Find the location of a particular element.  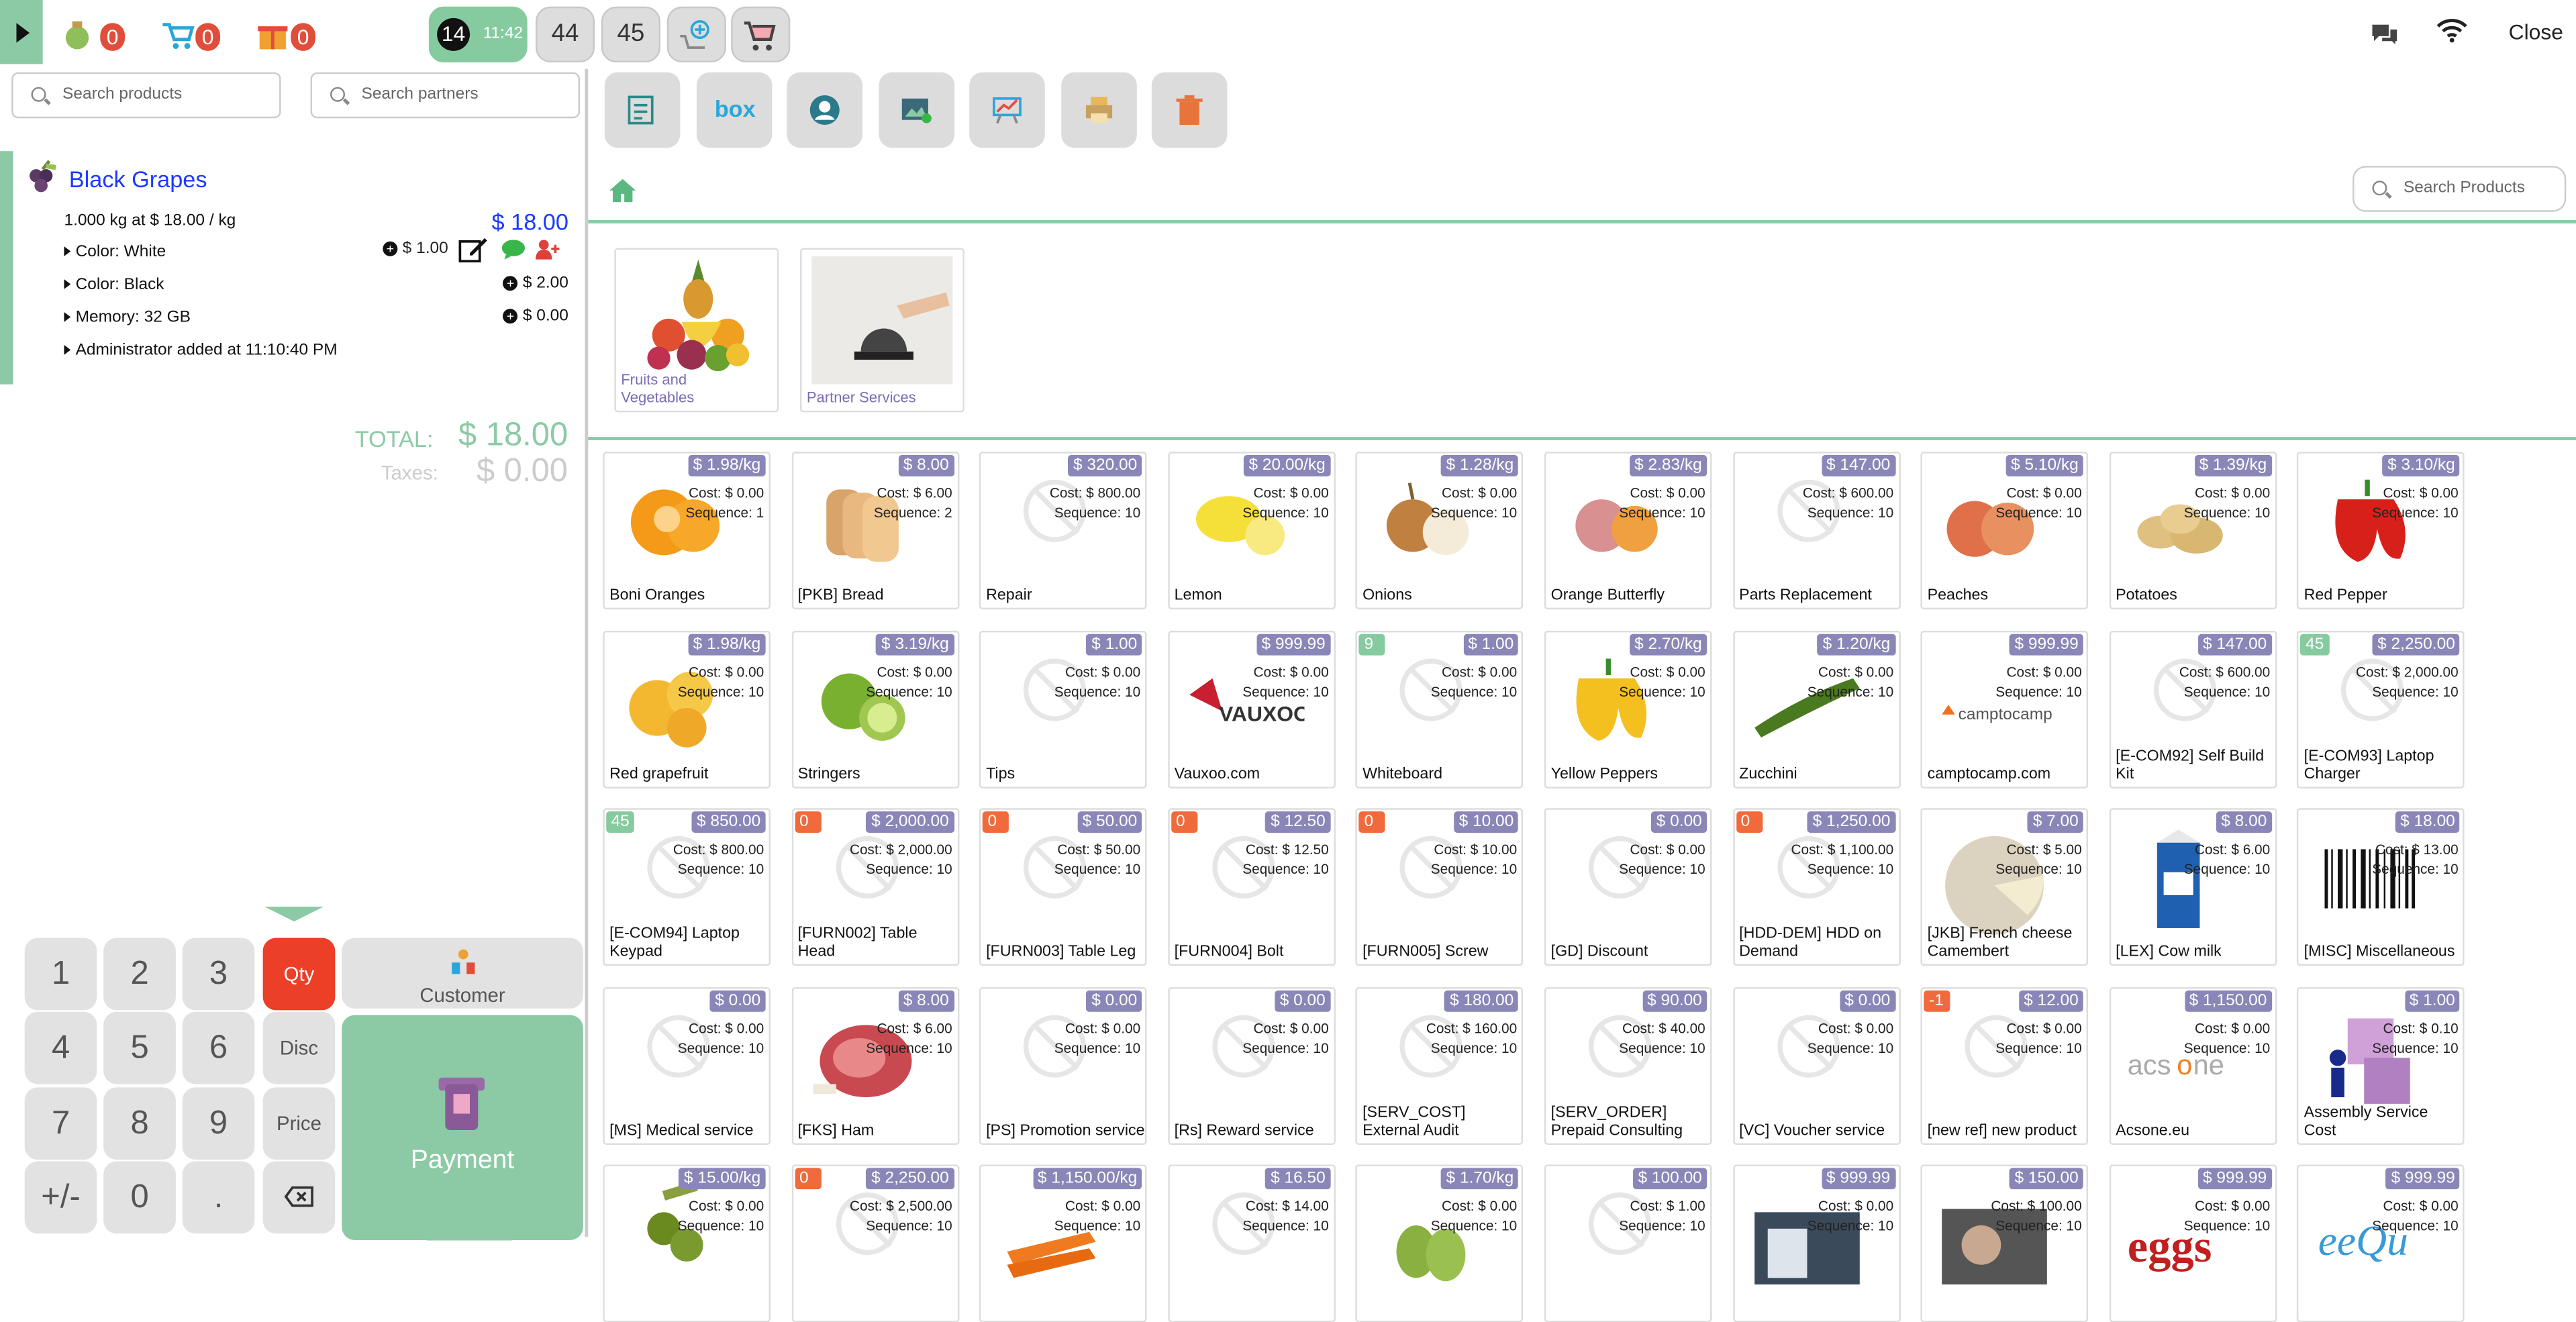

edit-note-icon is located at coordinates (473, 249).